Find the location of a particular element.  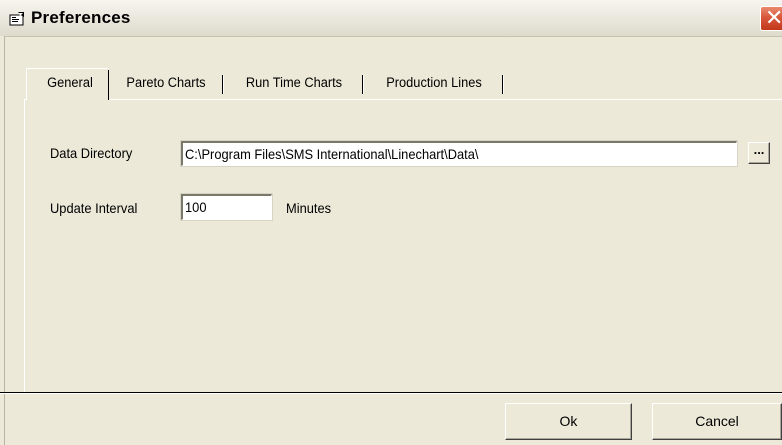

window-border is located at coordinates (2, 240).